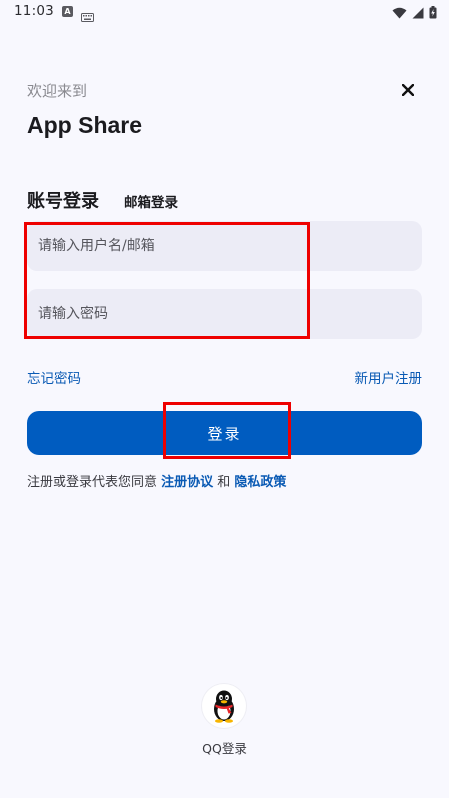 This screenshot has height=798, width=449. I want to click on status-bar: 11:03 A, so click(224, 12).